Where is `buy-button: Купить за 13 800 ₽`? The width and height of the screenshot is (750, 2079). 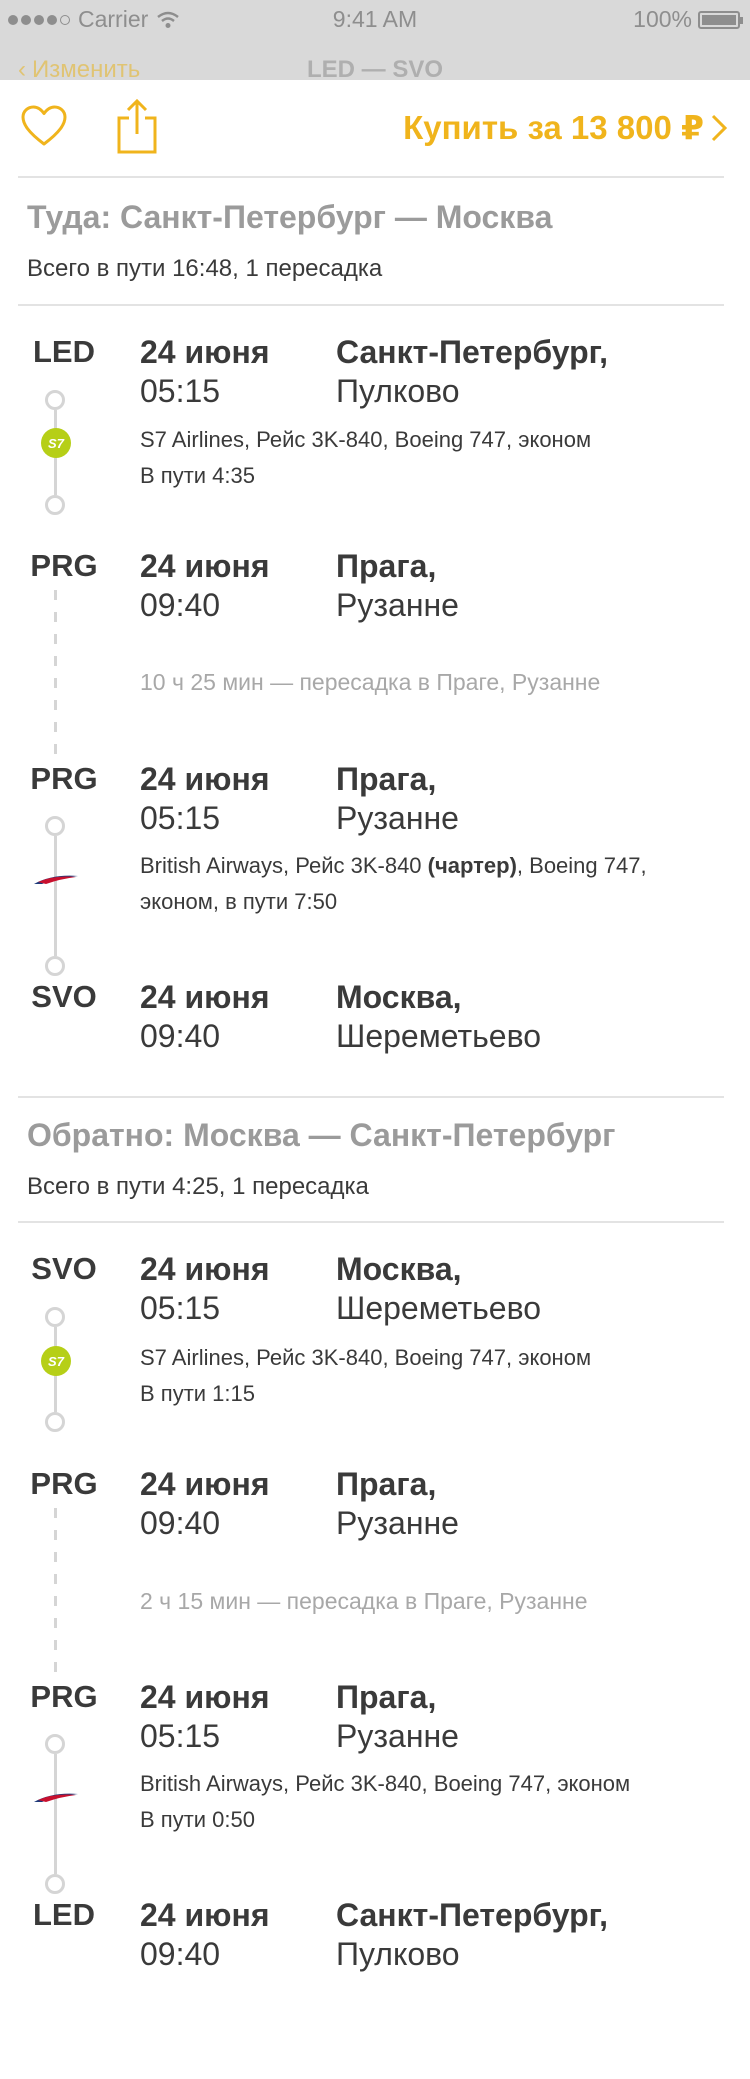 buy-button: Купить за 13 800 ₽ is located at coordinates (565, 127).